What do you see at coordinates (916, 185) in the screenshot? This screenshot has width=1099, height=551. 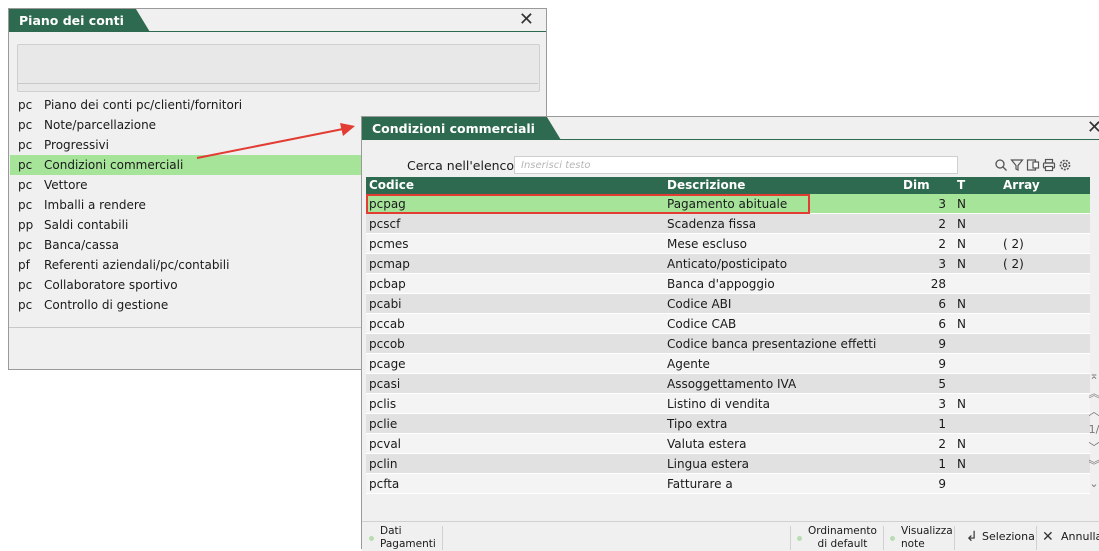 I see `col-header-dim: Dim` at bounding box center [916, 185].